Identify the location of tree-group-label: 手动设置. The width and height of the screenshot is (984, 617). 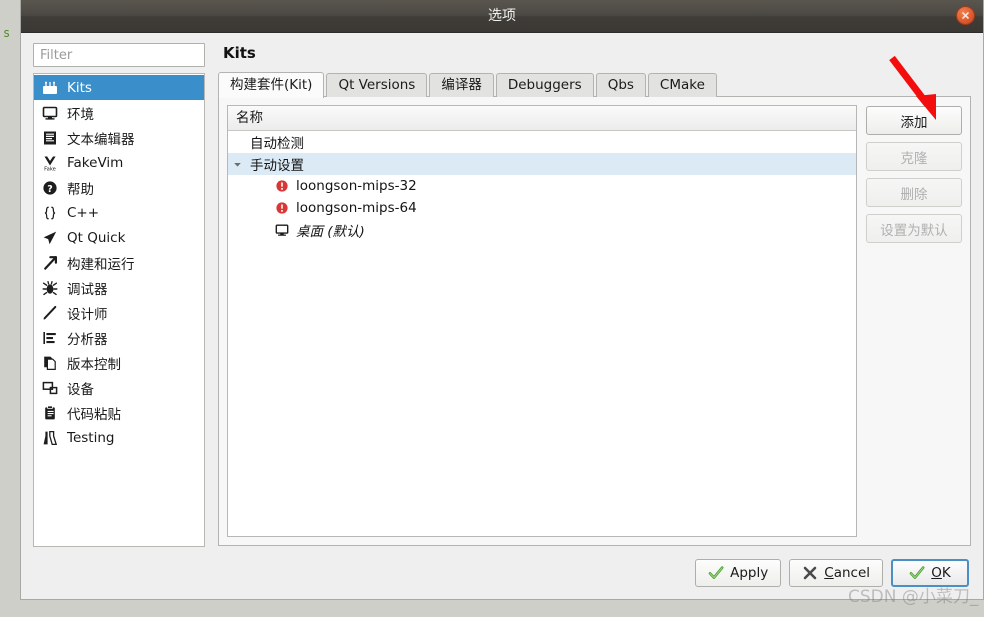
(277, 166).